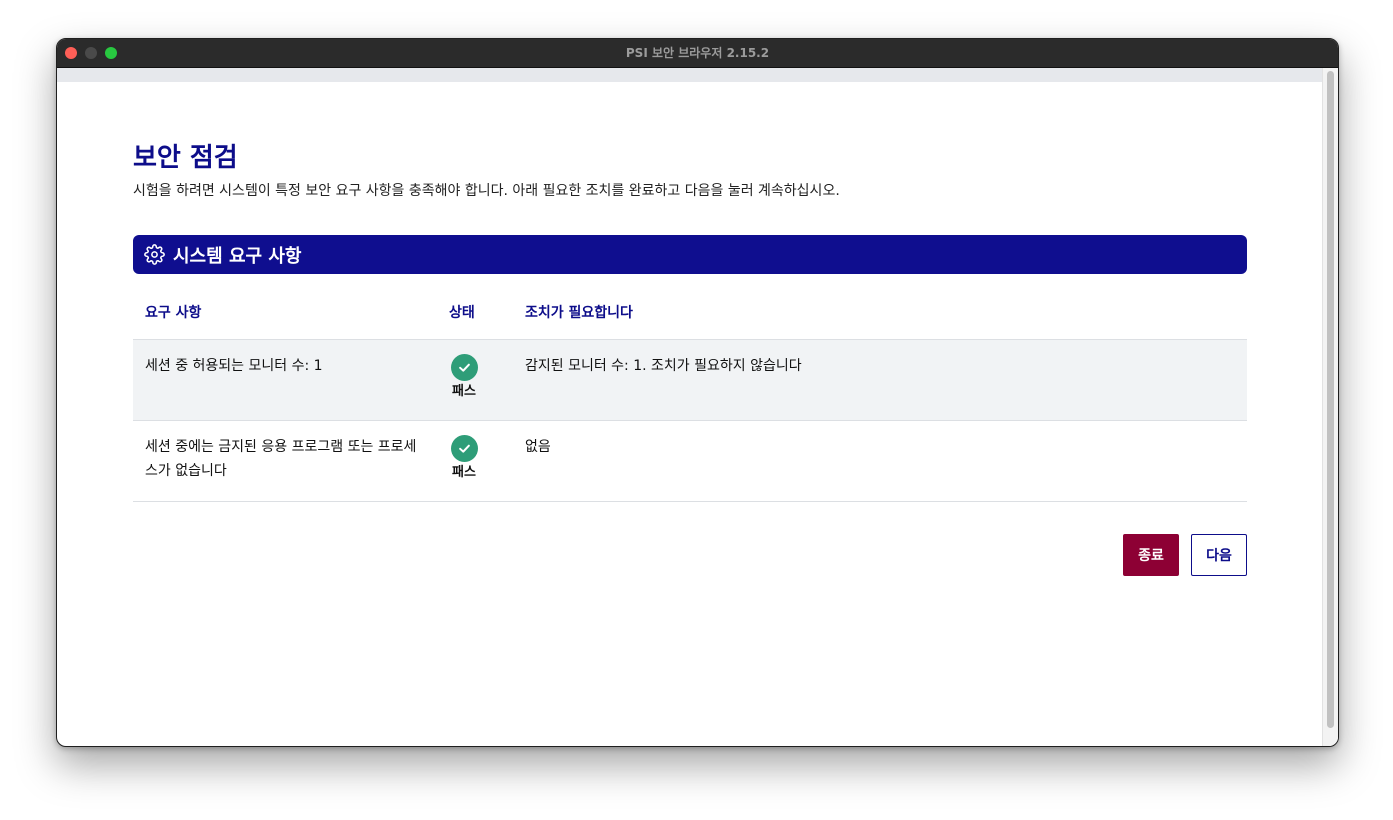 This screenshot has height=820, width=1393. Describe the element at coordinates (285, 461) in the screenshot. I see `requirement-cell: 세션 중에는 금지된 응용 프로그램 또는 프로세스가 없습니다` at that location.